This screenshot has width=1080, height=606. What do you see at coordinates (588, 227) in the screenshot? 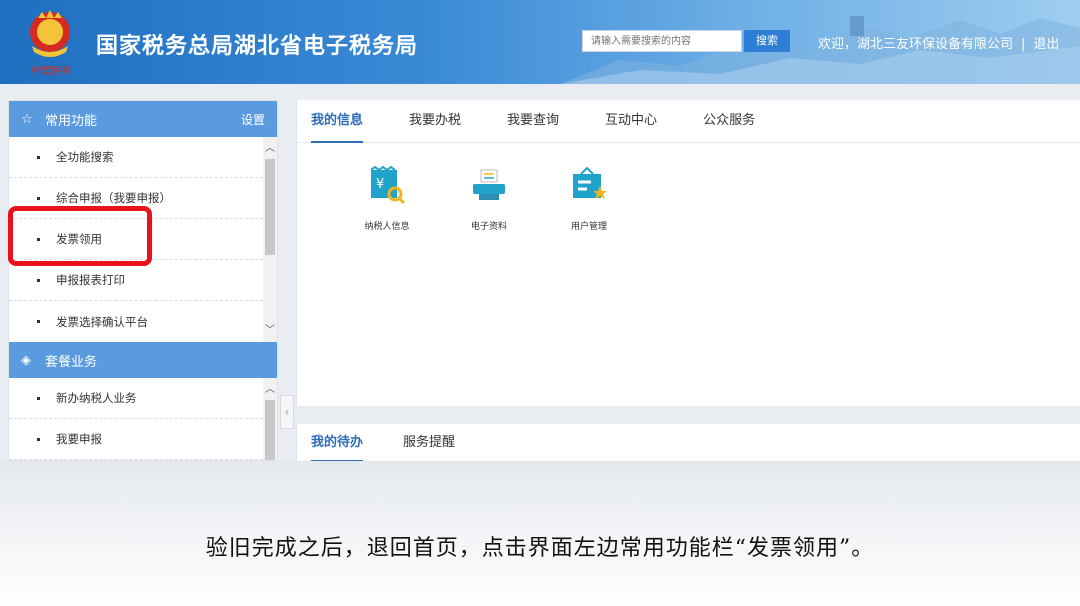
I see `tile-label: 用户管理` at bounding box center [588, 227].